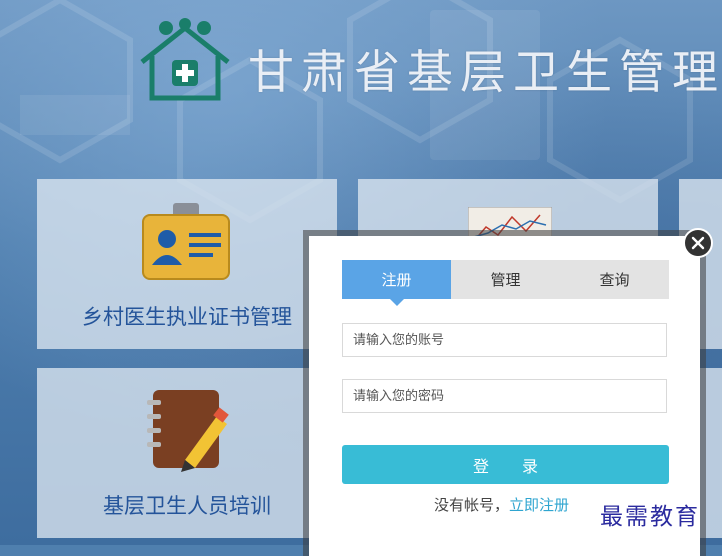 The width and height of the screenshot is (722, 556). What do you see at coordinates (186, 241) in the screenshot?
I see `id-badge-icon` at bounding box center [186, 241].